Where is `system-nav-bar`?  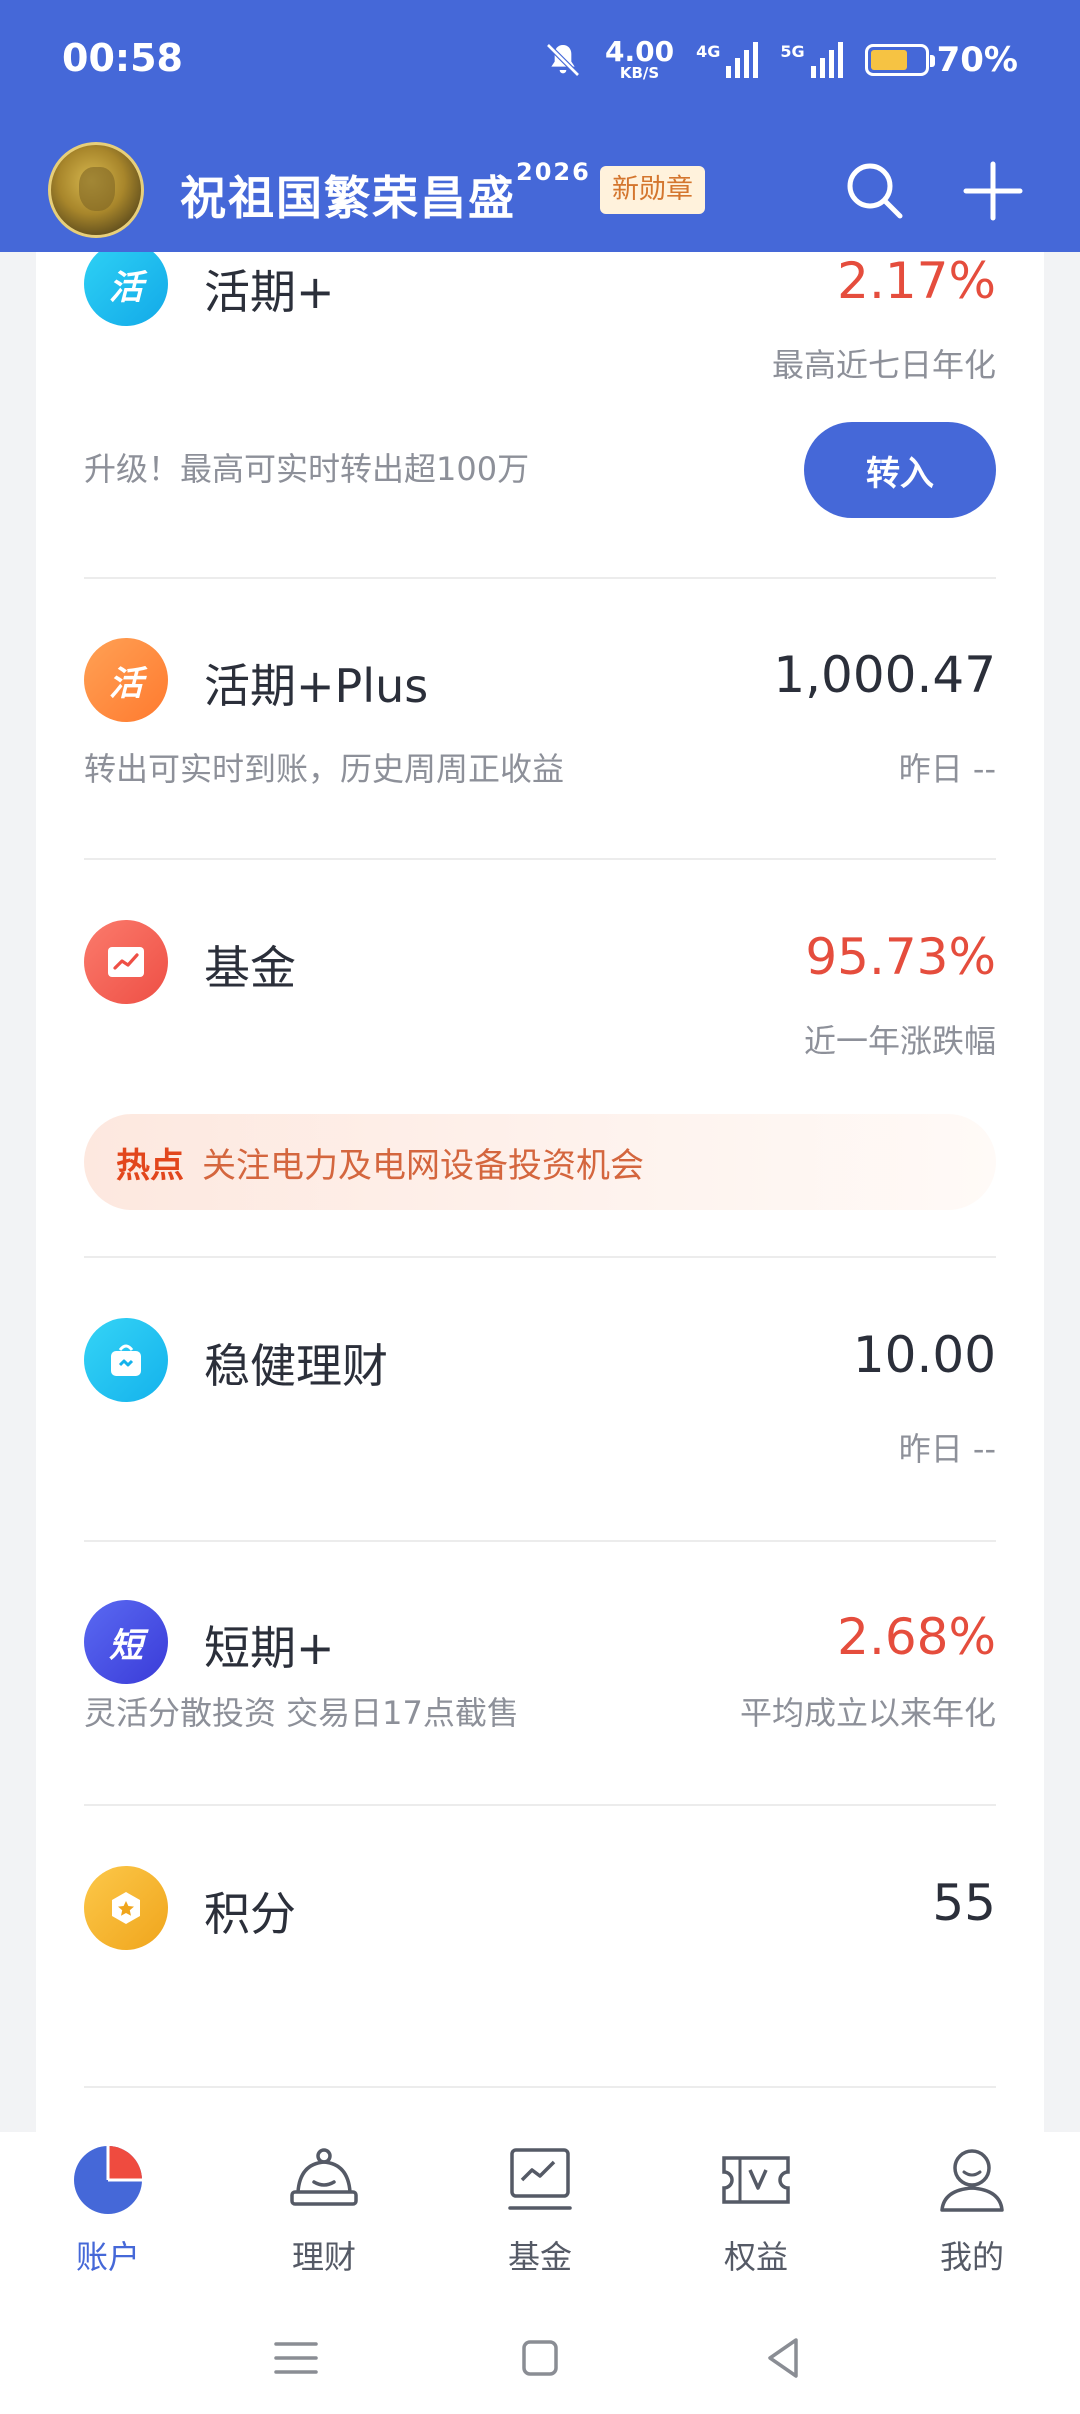 system-nav-bar is located at coordinates (540, 2357).